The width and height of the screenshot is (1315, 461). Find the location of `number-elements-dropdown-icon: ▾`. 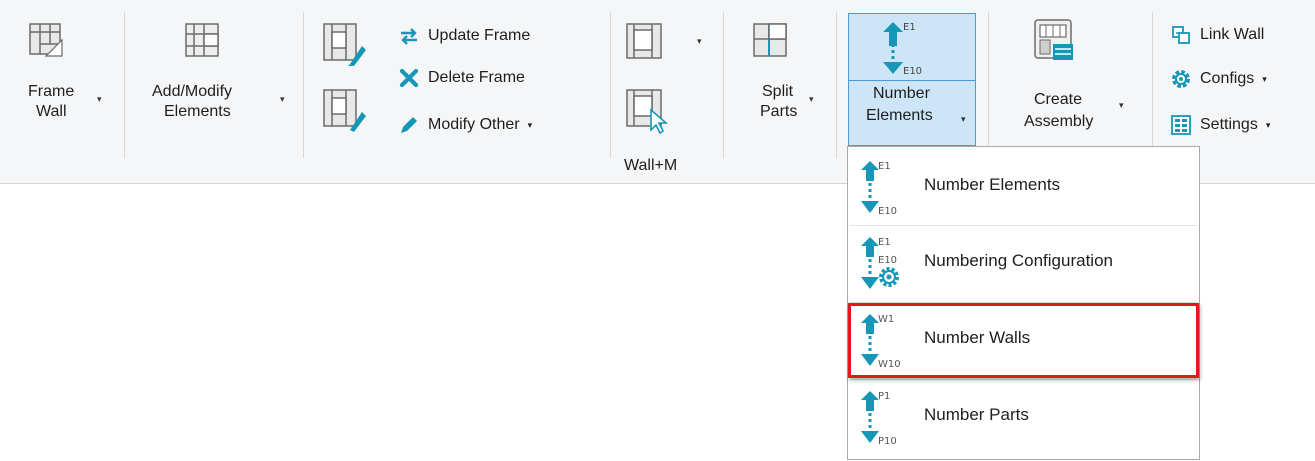

number-elements-dropdown-icon: ▾ is located at coordinates (963, 119).